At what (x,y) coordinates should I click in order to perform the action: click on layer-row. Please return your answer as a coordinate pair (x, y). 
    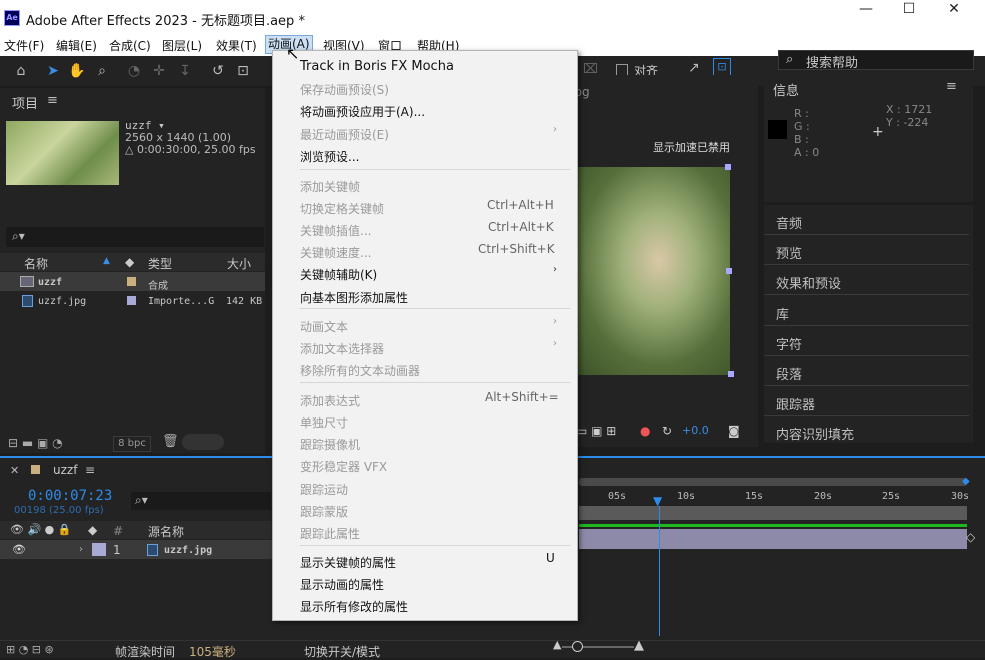
    Looking at the image, I should click on (136, 549).